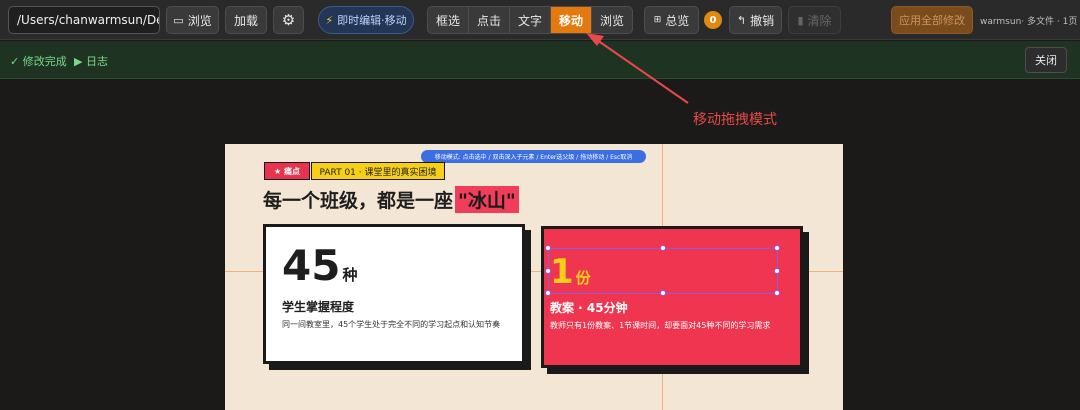 This screenshot has width=1080, height=410. Describe the element at coordinates (329, 20) in the screenshot. I see `lightning-icon: ⚡` at that location.